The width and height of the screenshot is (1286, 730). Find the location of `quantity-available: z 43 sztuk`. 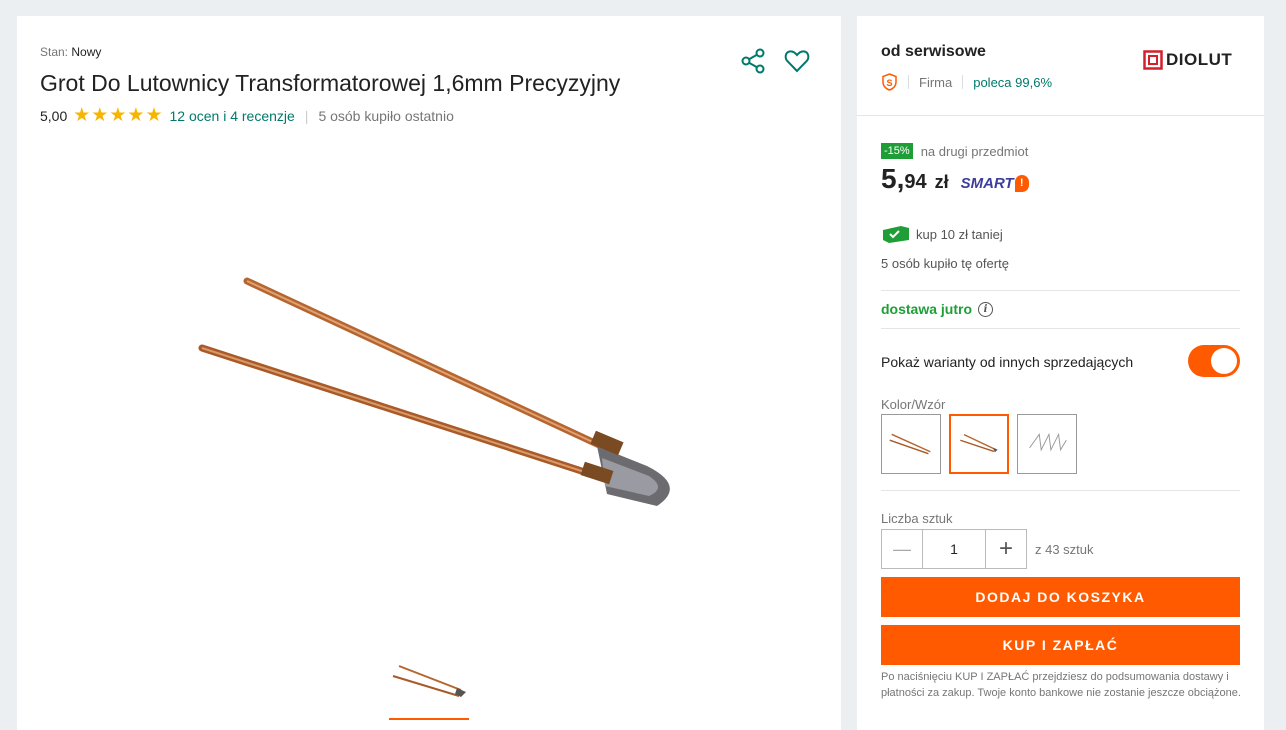

quantity-available: z 43 sztuk is located at coordinates (1064, 549).